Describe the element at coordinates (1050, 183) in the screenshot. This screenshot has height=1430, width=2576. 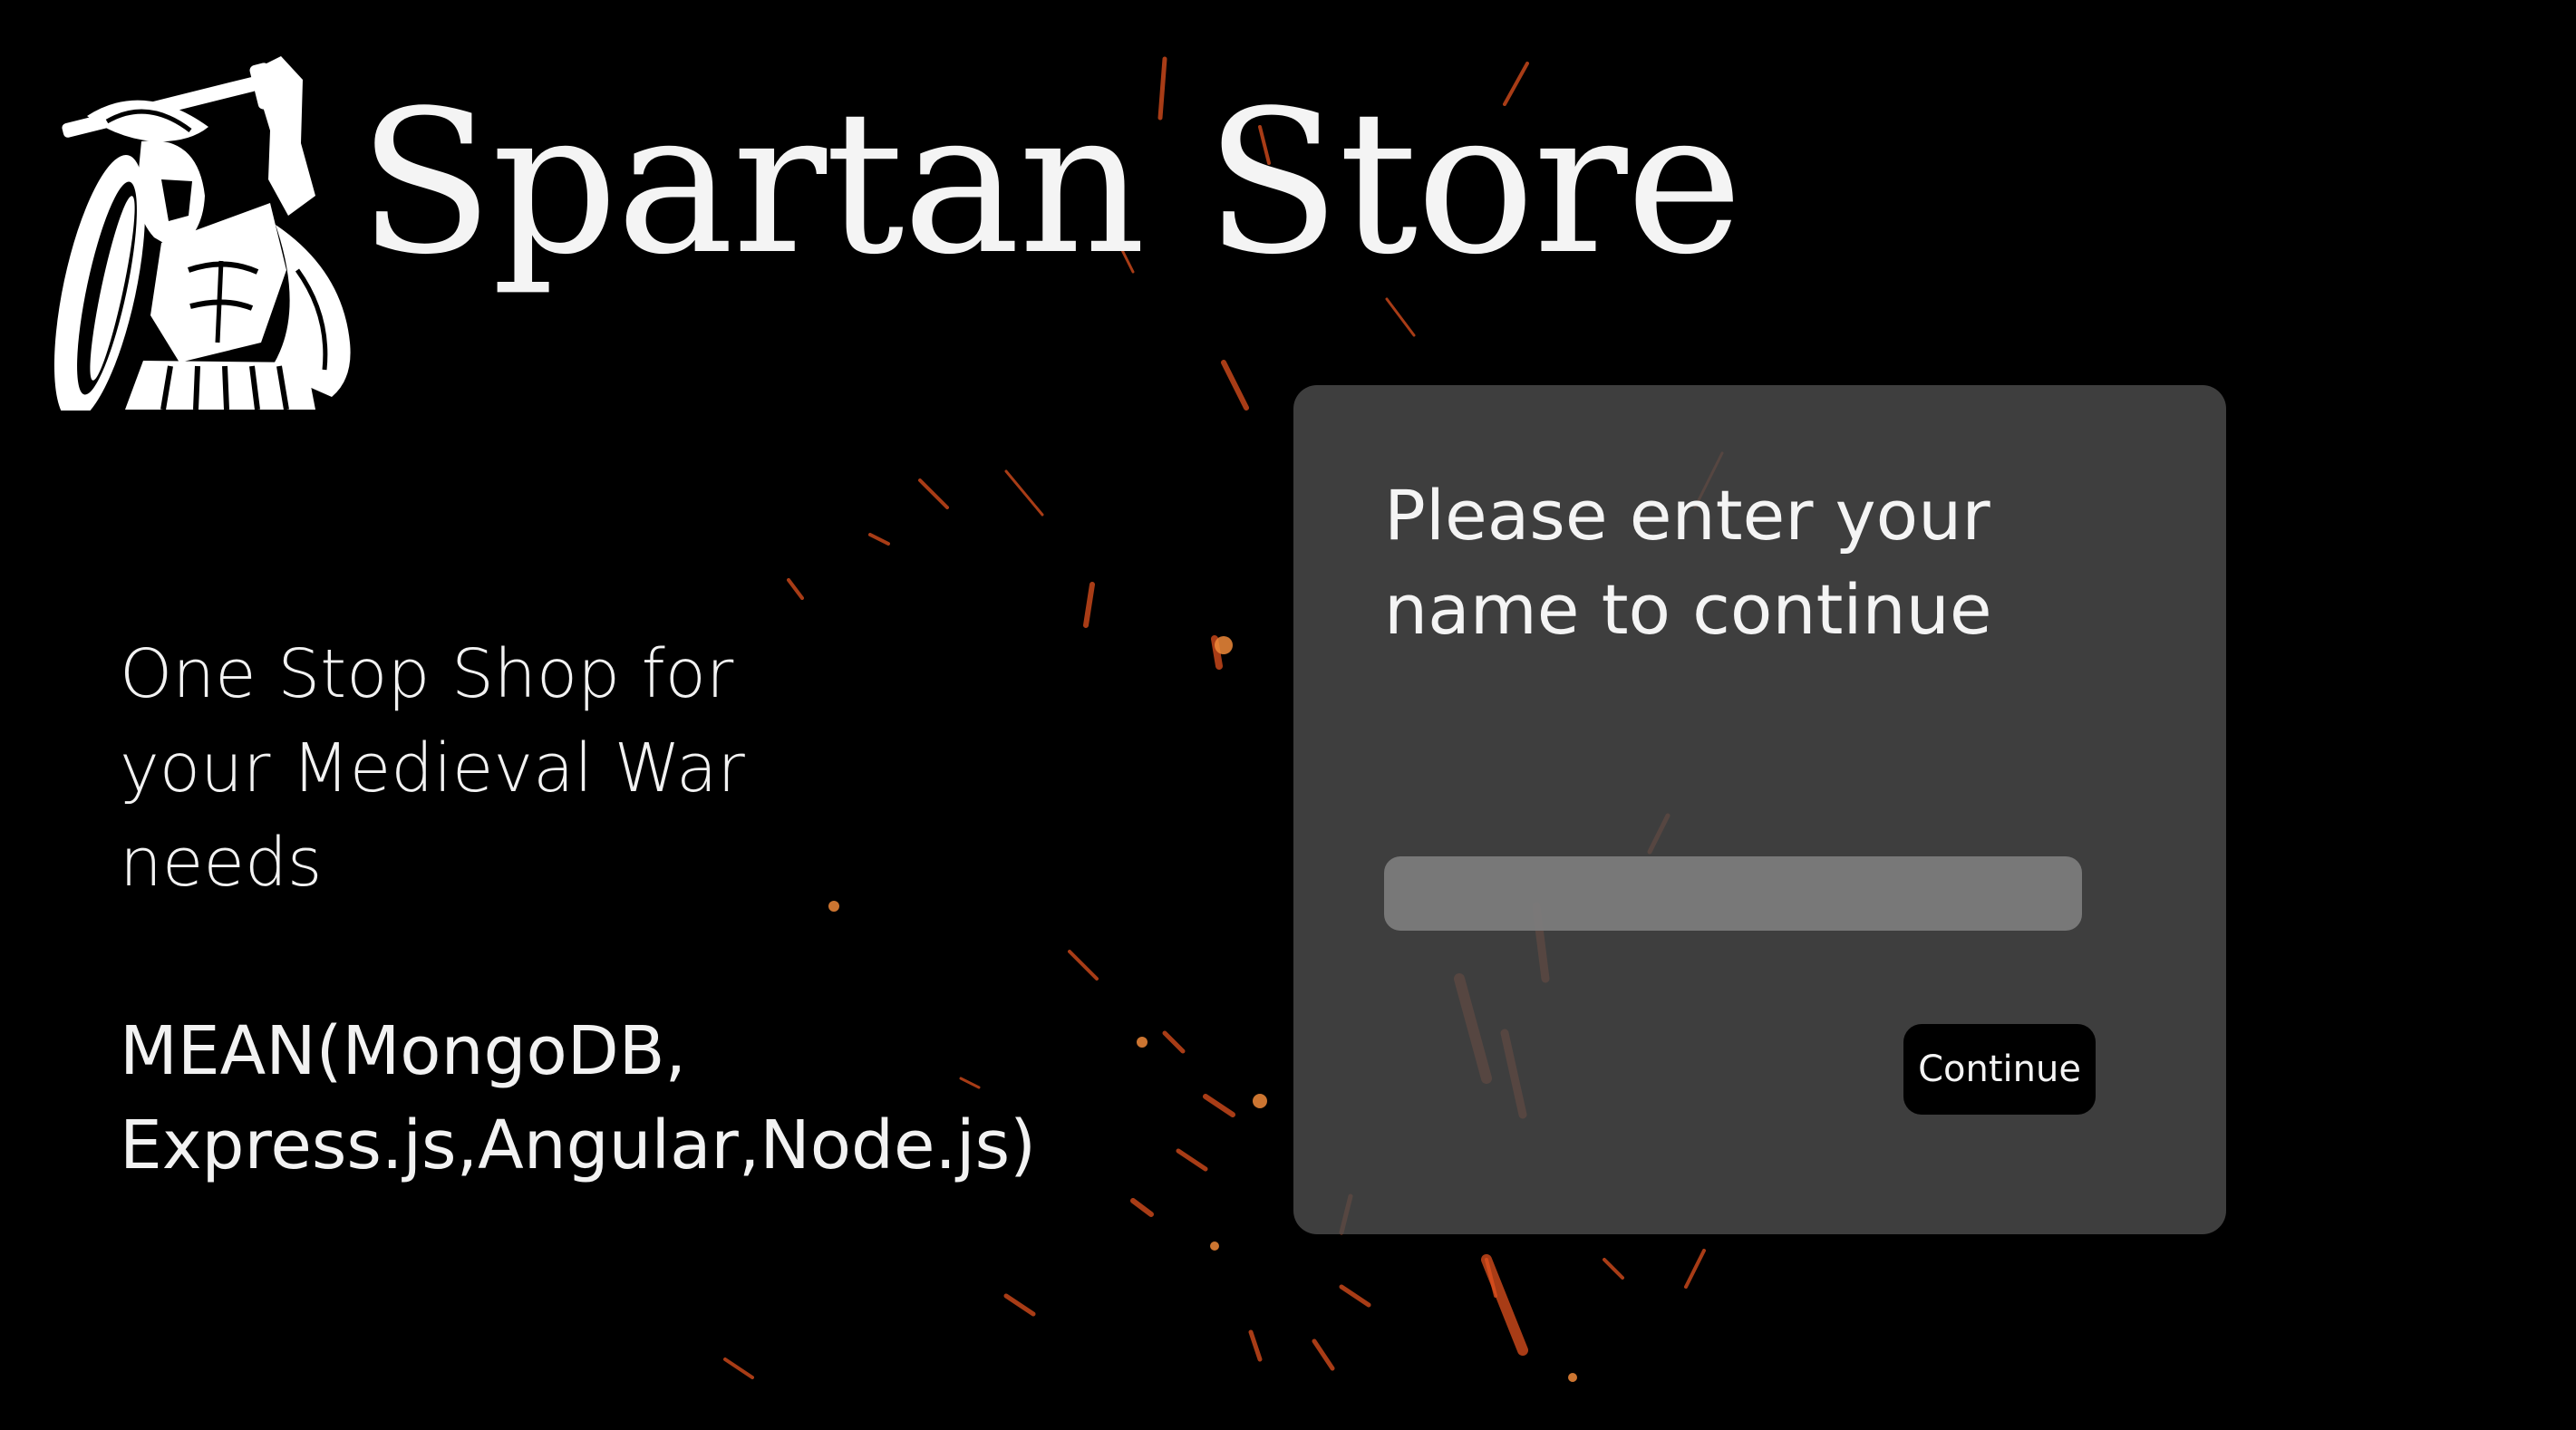
I see `brand-title: Spartan Store` at that location.